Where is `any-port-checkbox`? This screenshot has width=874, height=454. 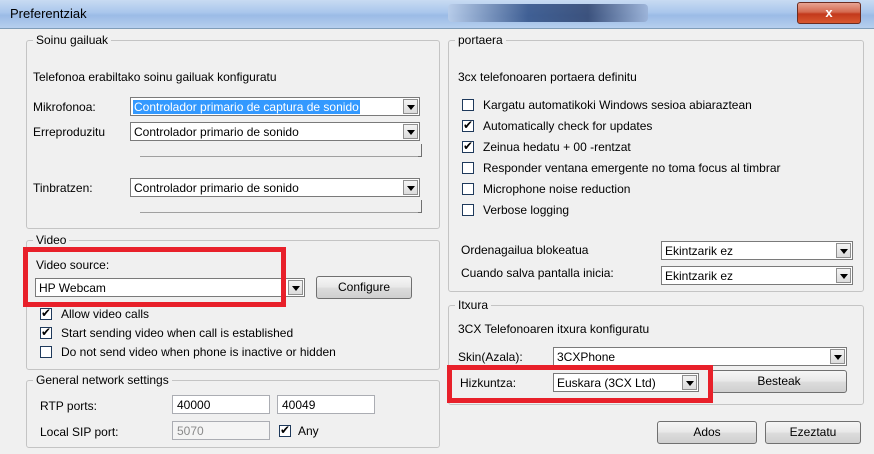 any-port-checkbox is located at coordinates (285, 430).